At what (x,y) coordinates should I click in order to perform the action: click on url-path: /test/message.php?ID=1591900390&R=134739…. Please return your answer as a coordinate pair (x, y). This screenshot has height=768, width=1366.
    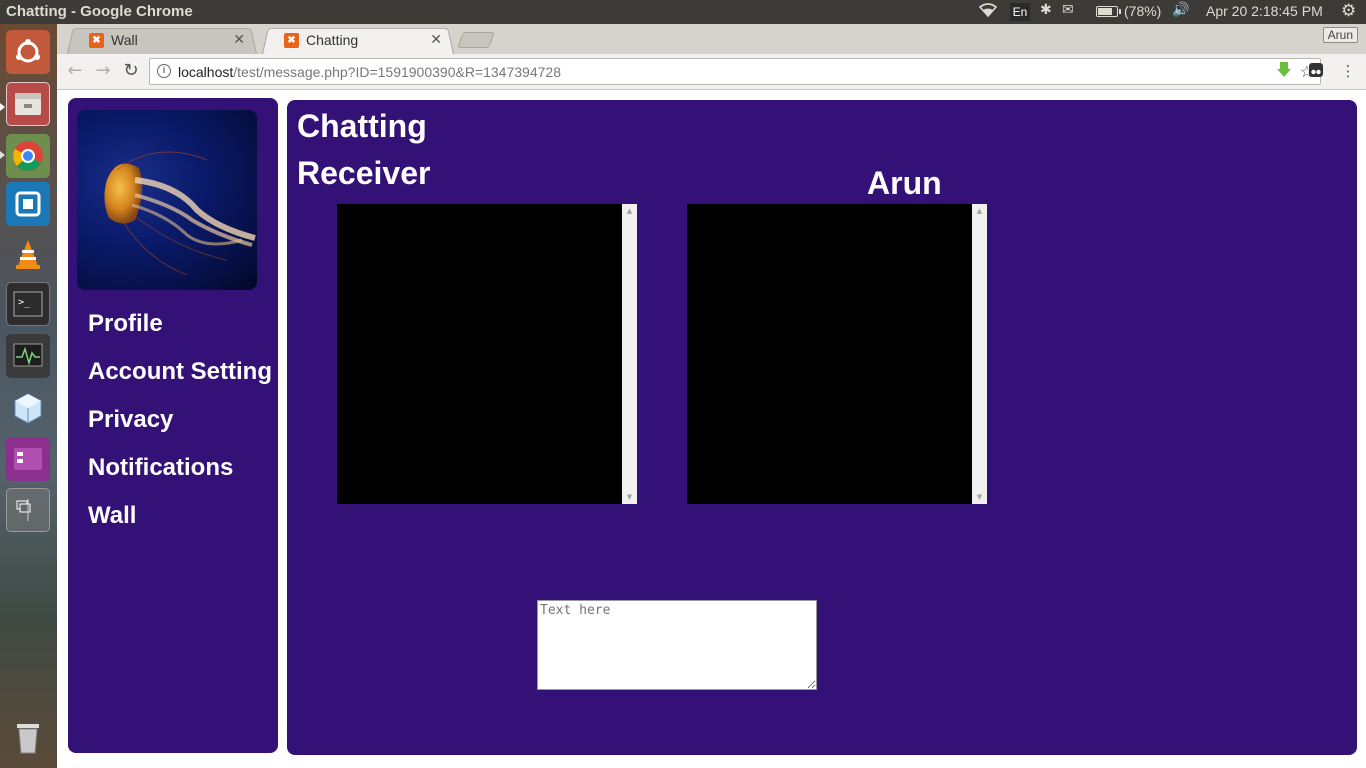
    Looking at the image, I should click on (397, 72).